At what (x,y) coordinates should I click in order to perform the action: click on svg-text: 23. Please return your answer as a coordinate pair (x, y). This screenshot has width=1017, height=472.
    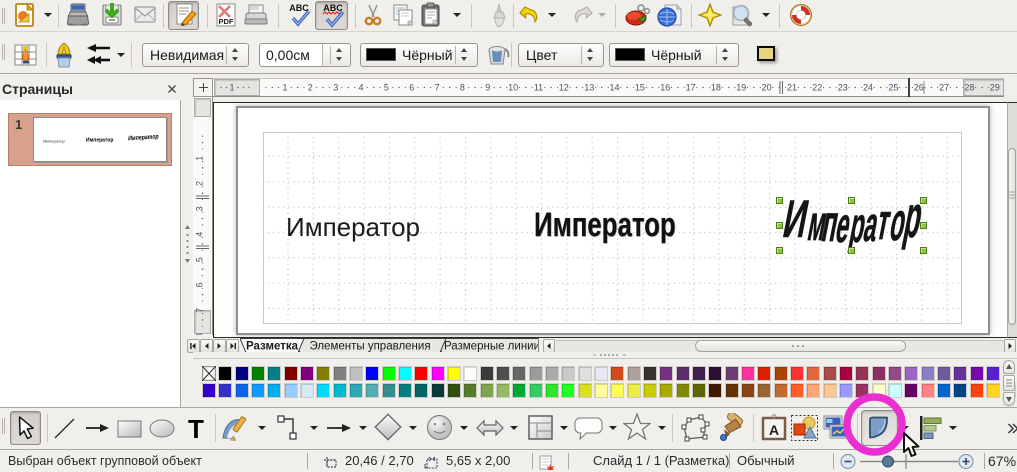
    Looking at the image, I should click on (843, 88).